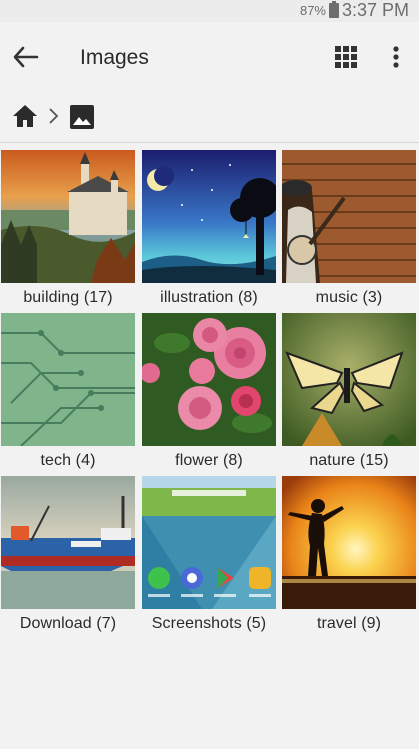 This screenshot has height=749, width=419. What do you see at coordinates (209, 117) in the screenshot?
I see `breadcrumb` at bounding box center [209, 117].